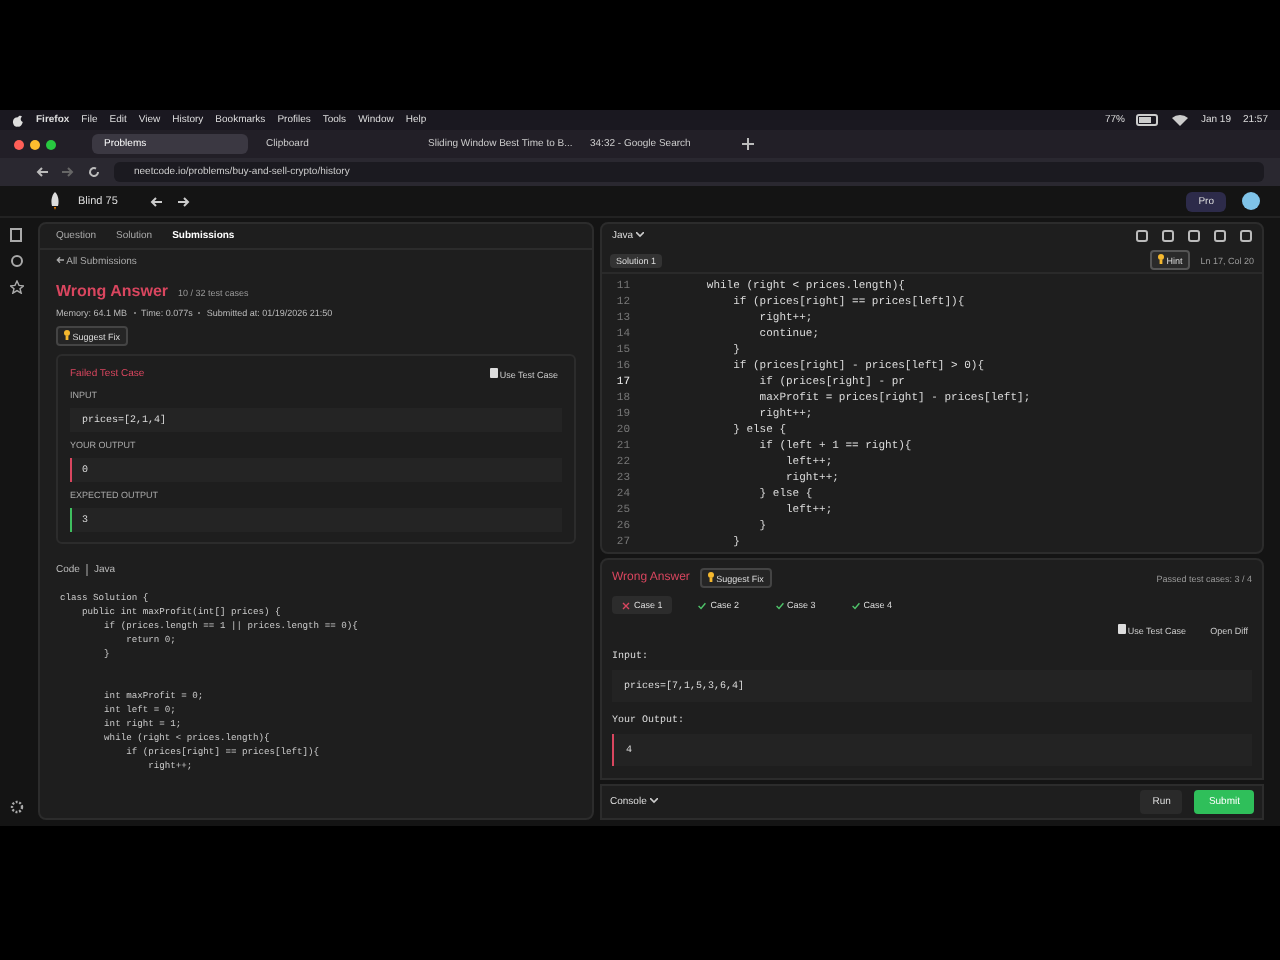  Describe the element at coordinates (55, 201) in the screenshot. I see `rocket-icon` at that location.